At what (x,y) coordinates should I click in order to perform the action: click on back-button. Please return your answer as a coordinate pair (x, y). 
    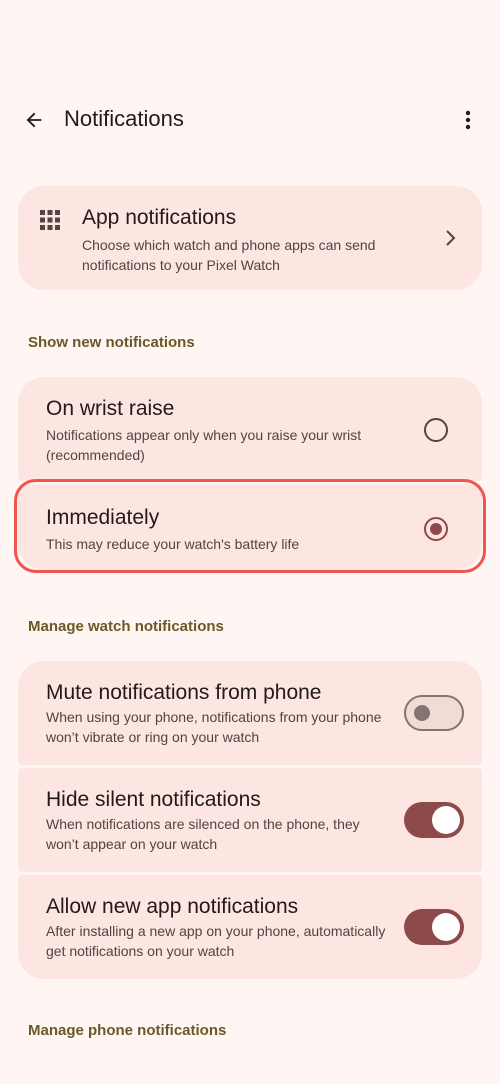
    Looking at the image, I should click on (34, 120).